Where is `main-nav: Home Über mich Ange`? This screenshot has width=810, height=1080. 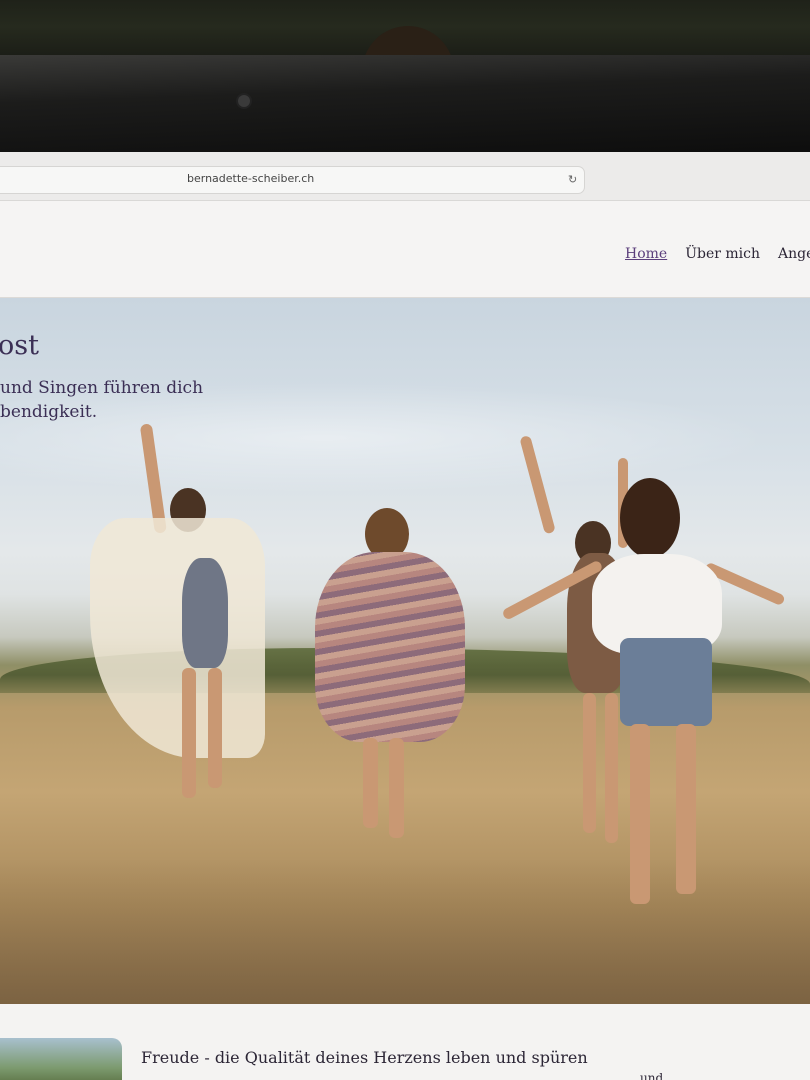
main-nav: Home Über mich Ange is located at coordinates (717, 254).